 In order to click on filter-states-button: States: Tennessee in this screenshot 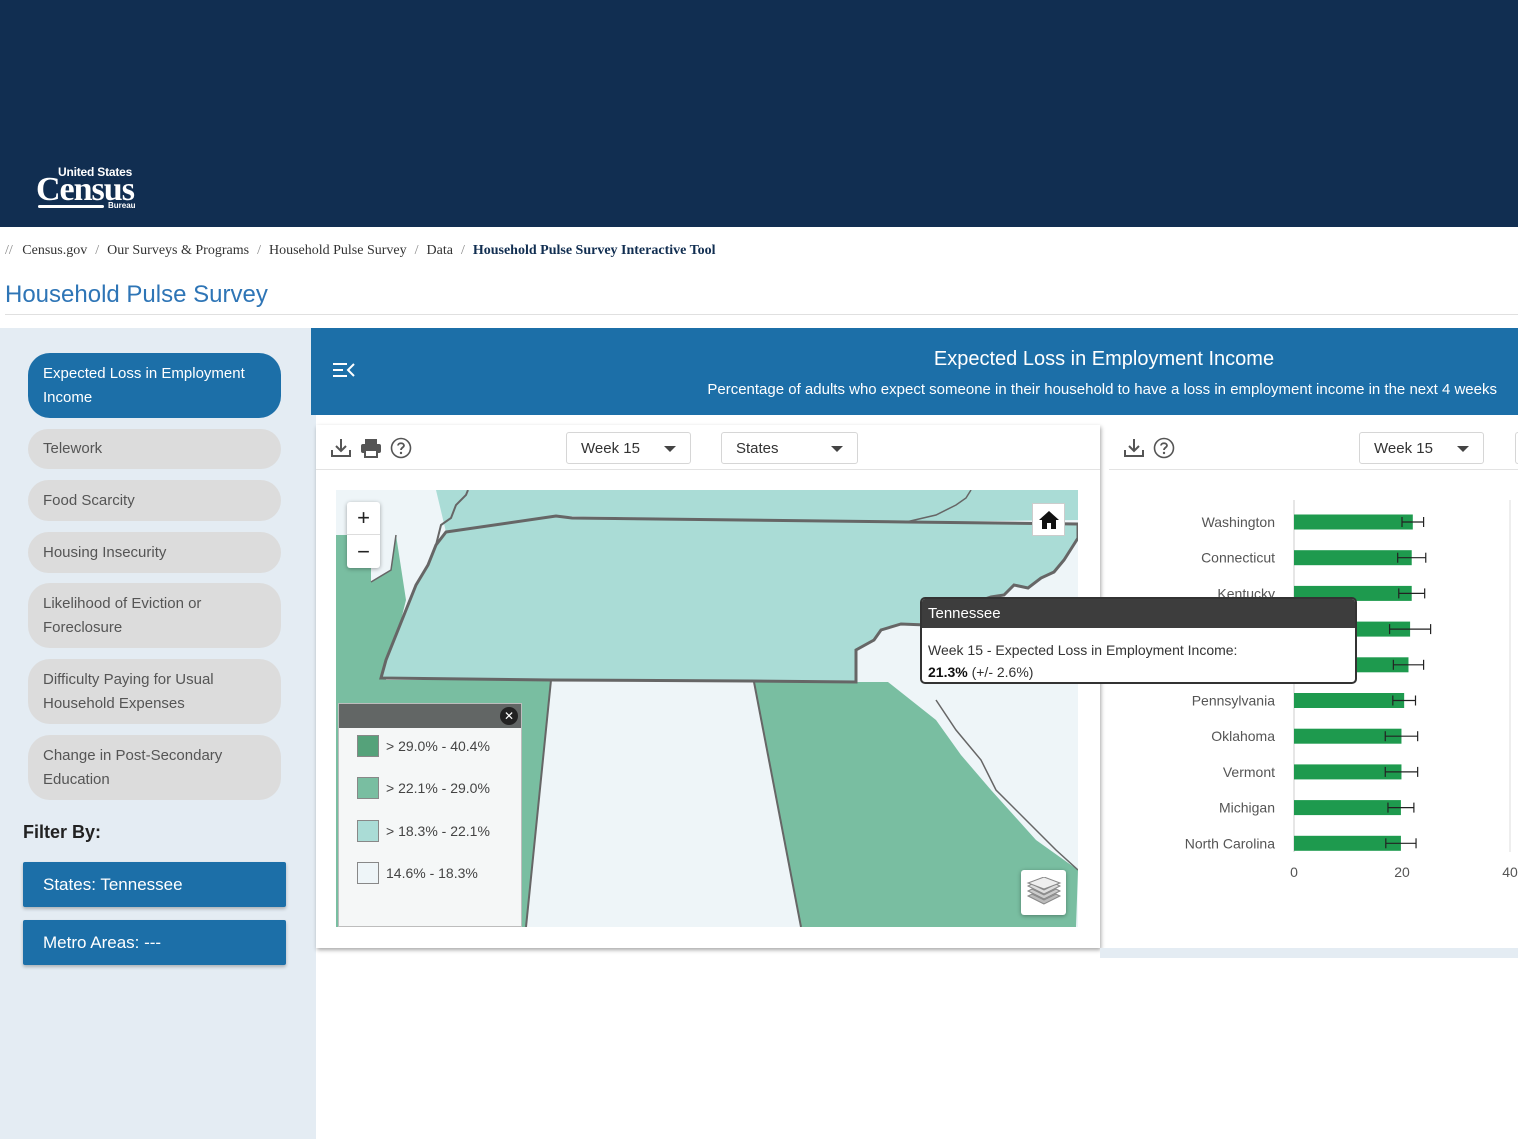, I will do `click(154, 884)`.